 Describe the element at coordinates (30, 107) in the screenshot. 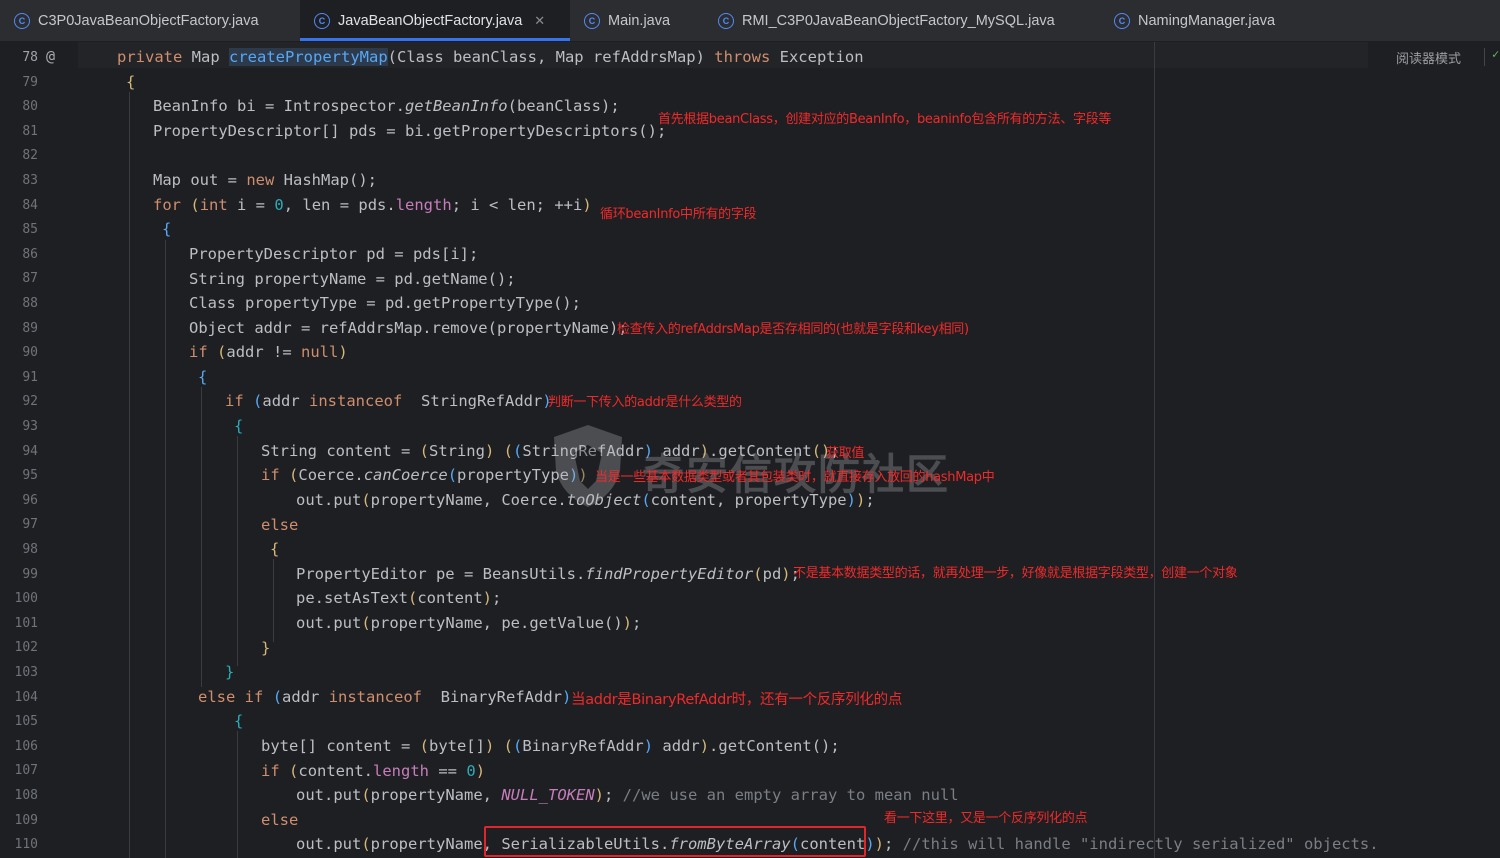

I see `line-number: 80` at that location.